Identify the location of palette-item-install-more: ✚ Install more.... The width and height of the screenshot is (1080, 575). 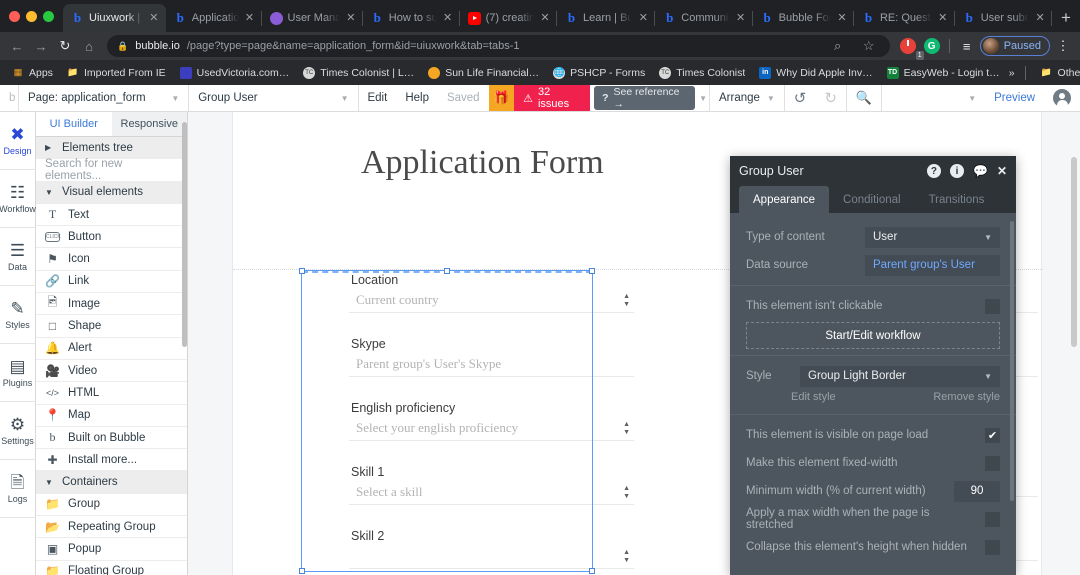
(111, 460).